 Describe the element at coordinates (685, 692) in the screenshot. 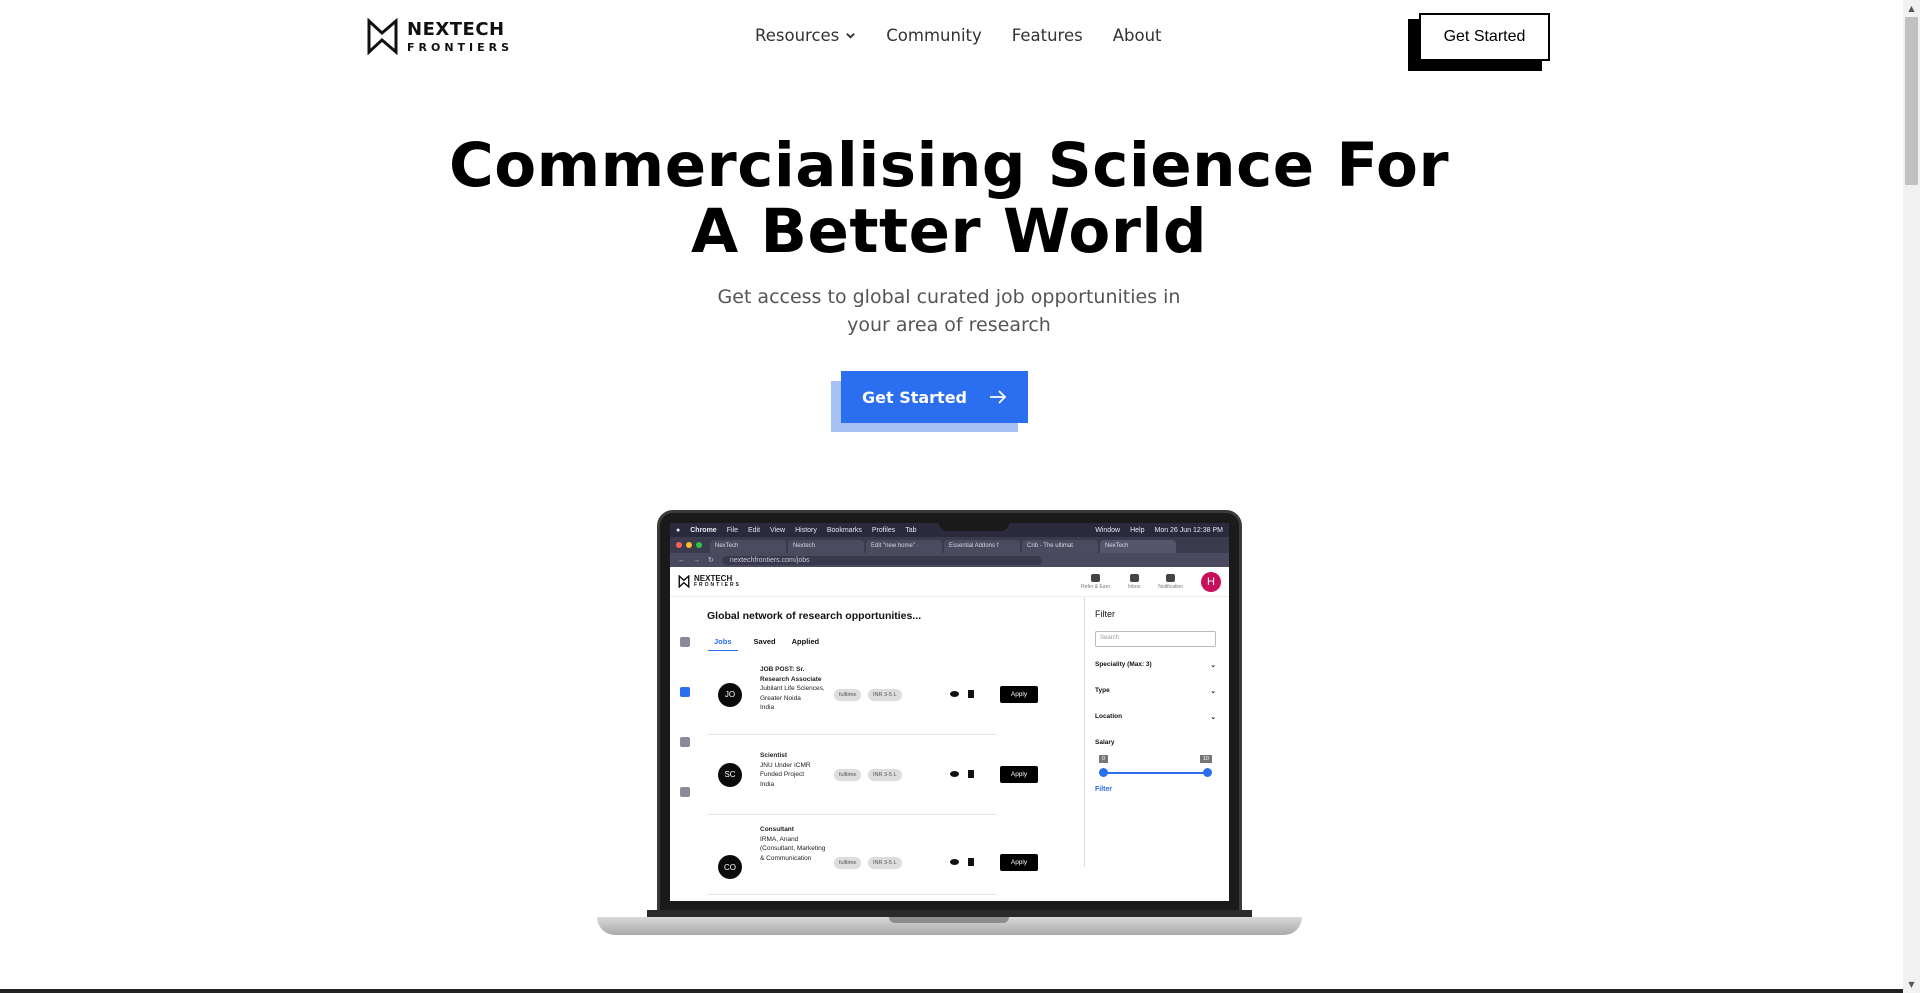

I see `jobs-icon` at that location.